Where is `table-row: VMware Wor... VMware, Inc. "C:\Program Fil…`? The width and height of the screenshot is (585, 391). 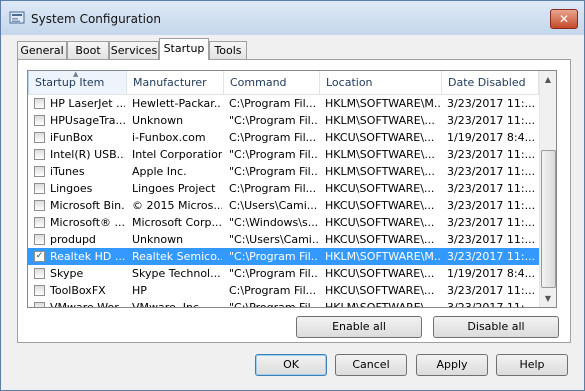
table-row: VMware Wor... VMware, Inc. "C:\Program Fil… is located at coordinates (283, 303).